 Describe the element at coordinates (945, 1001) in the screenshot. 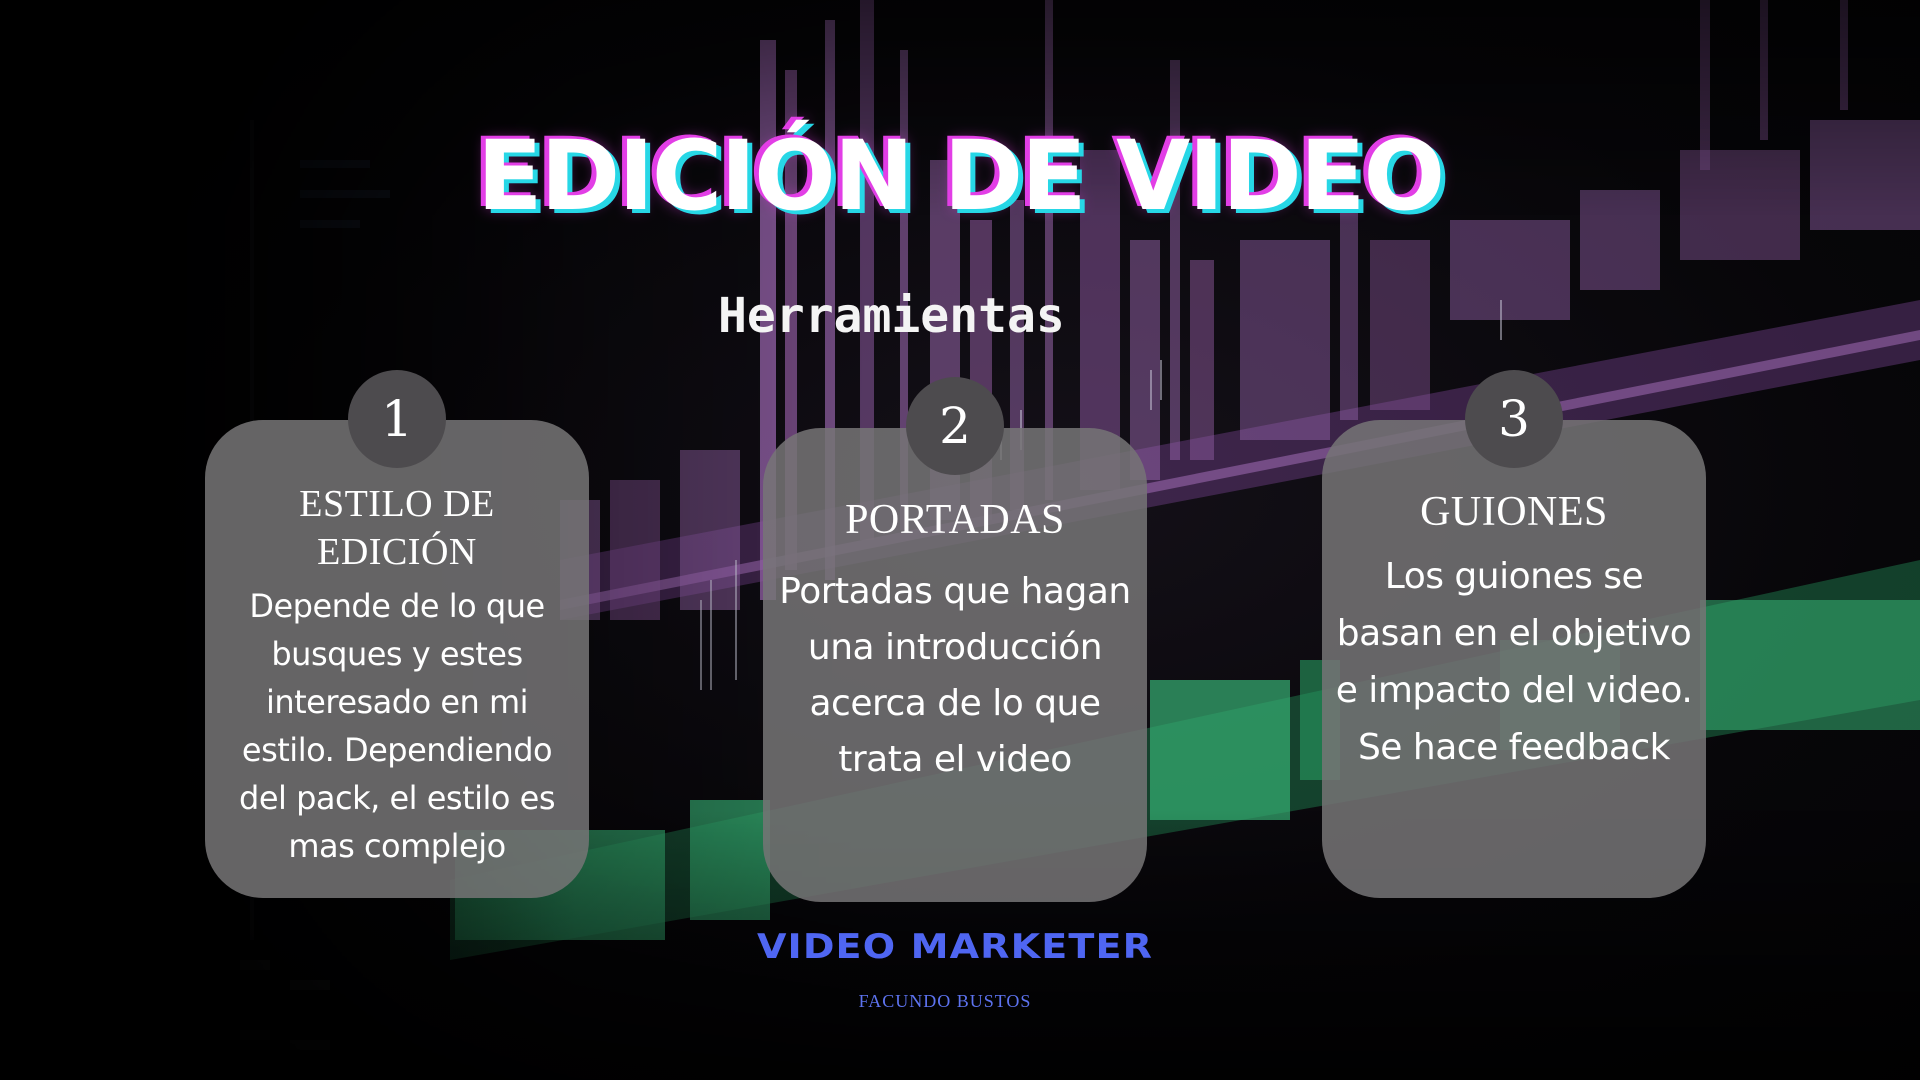

I see `author-name: FACUNDO BUSTOS` at that location.